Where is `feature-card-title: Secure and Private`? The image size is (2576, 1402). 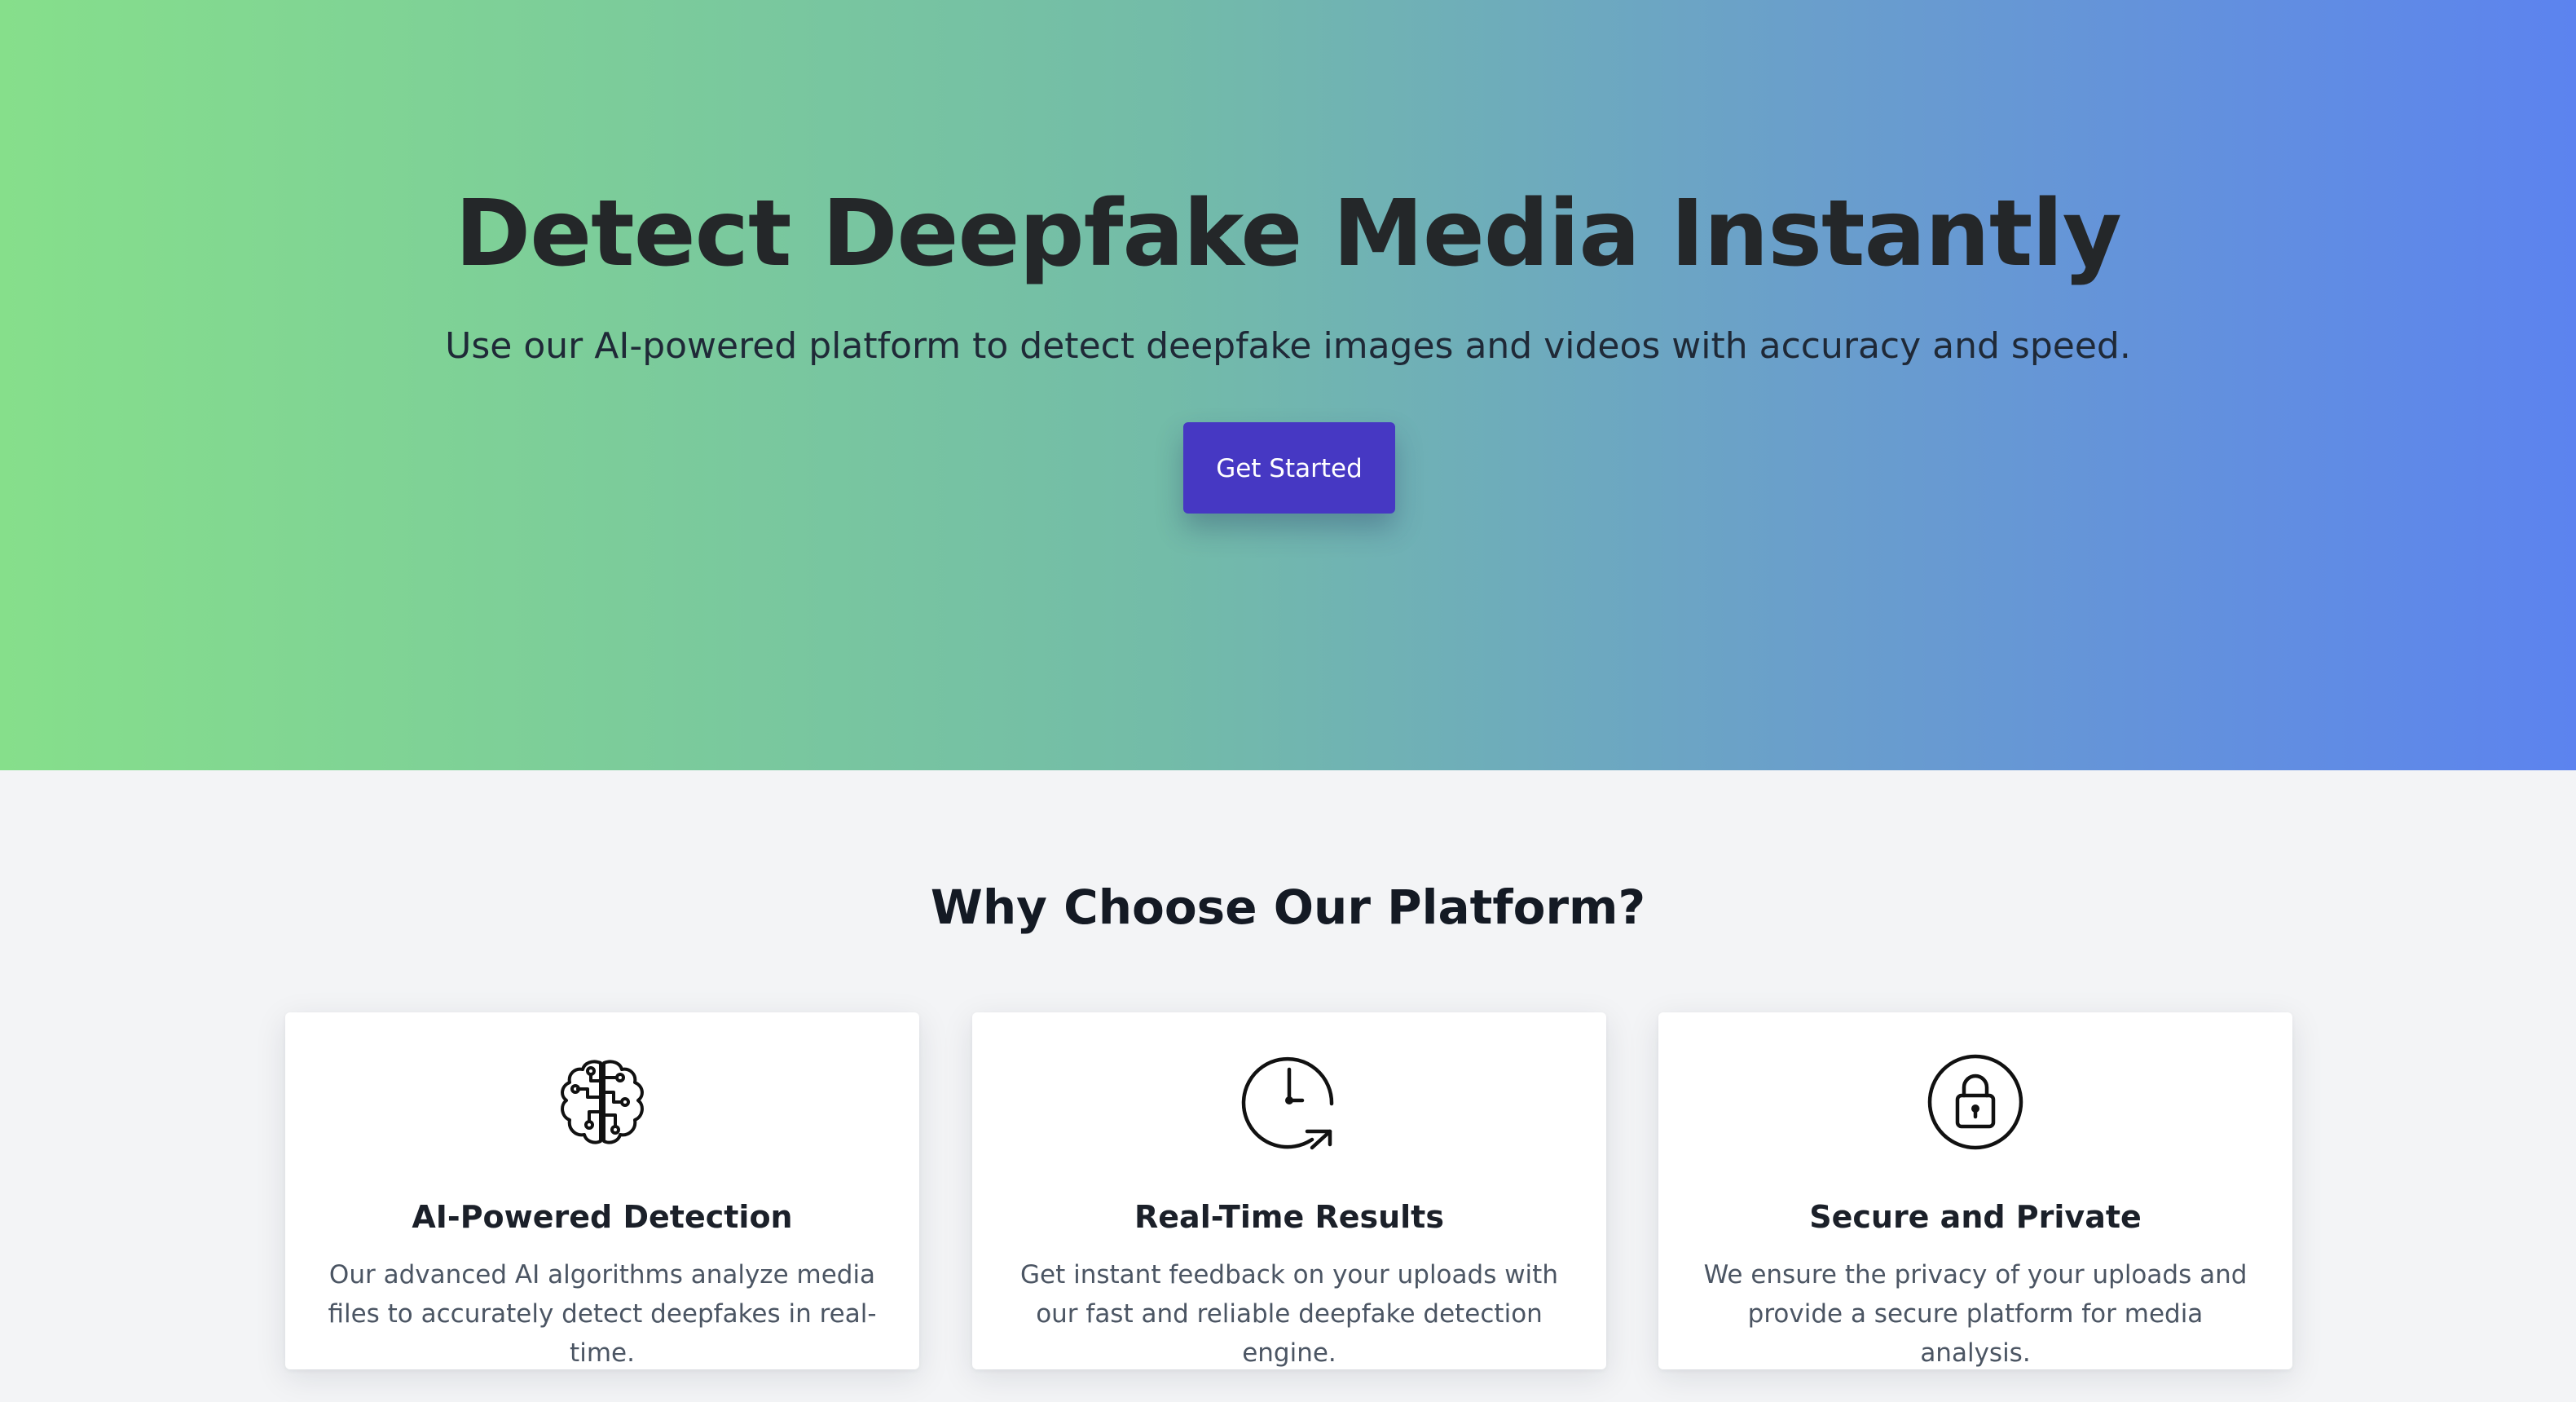
feature-card-title: Secure and Private is located at coordinates (1975, 1217).